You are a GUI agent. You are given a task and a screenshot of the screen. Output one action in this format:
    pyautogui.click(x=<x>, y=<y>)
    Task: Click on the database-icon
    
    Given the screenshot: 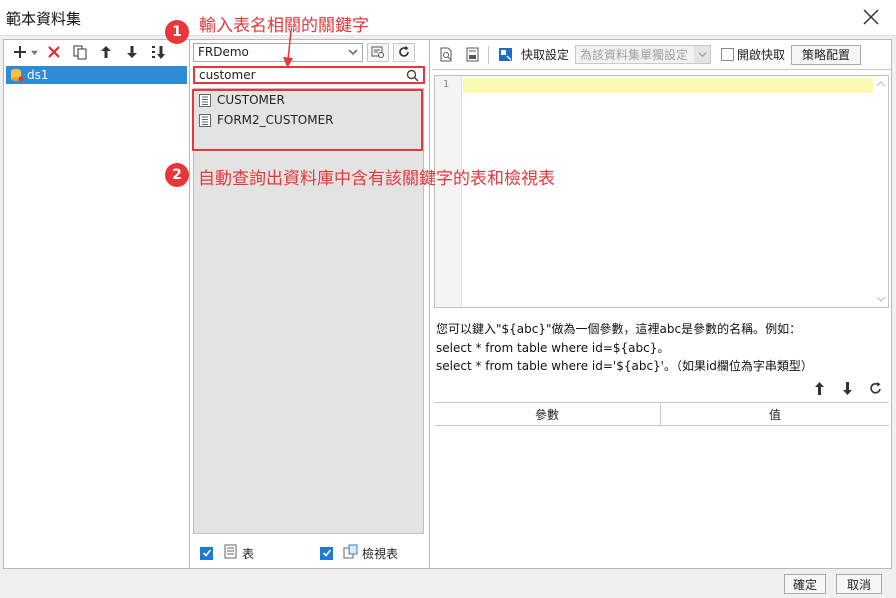 What is the action you would take?
    pyautogui.click(x=17, y=75)
    